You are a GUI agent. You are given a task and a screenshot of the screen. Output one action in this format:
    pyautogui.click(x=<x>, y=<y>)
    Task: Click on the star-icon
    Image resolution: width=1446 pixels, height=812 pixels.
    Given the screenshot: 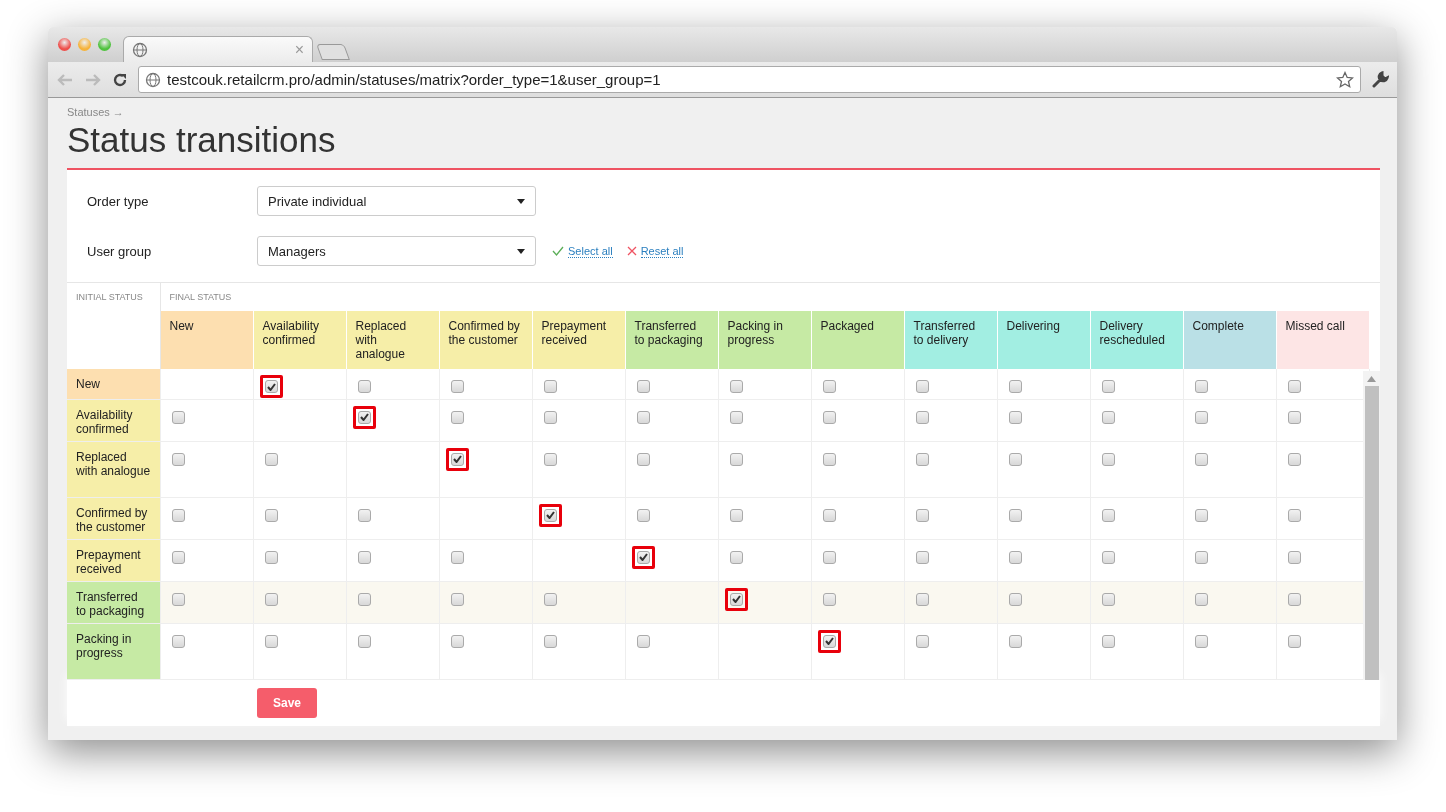 What is the action you would take?
    pyautogui.click(x=1345, y=79)
    